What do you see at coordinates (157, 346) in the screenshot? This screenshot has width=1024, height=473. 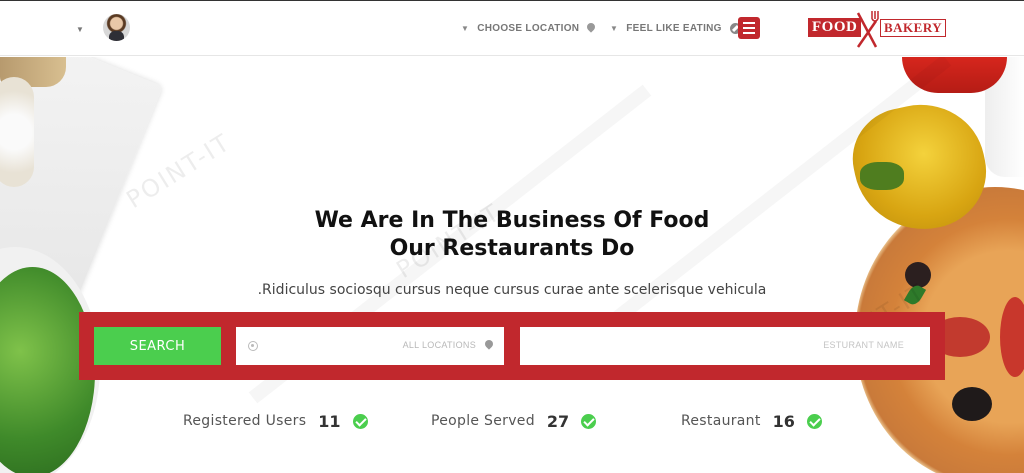 I see `search-button: SEARCH` at bounding box center [157, 346].